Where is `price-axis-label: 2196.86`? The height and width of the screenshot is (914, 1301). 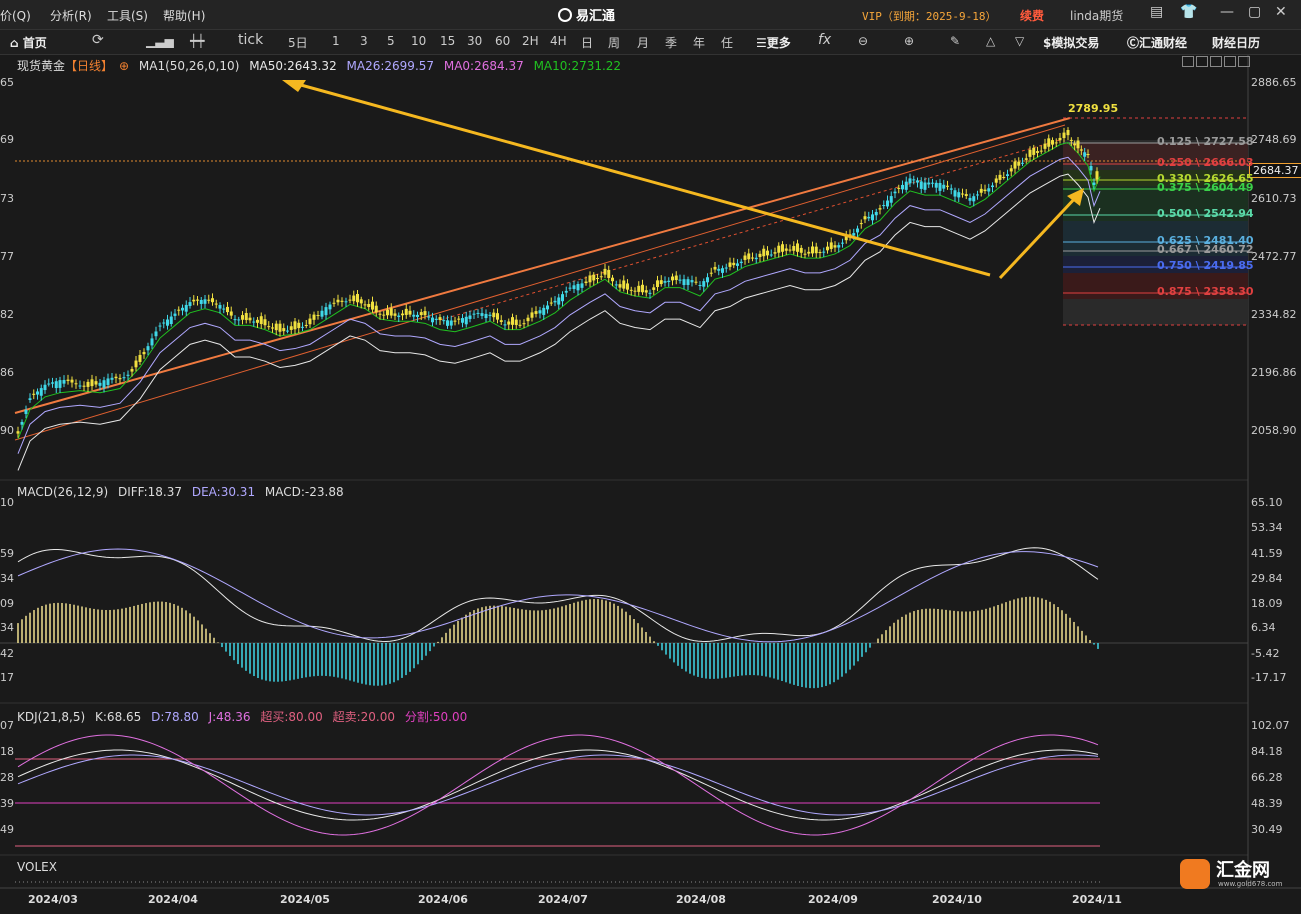 price-axis-label: 2196.86 is located at coordinates (1274, 372).